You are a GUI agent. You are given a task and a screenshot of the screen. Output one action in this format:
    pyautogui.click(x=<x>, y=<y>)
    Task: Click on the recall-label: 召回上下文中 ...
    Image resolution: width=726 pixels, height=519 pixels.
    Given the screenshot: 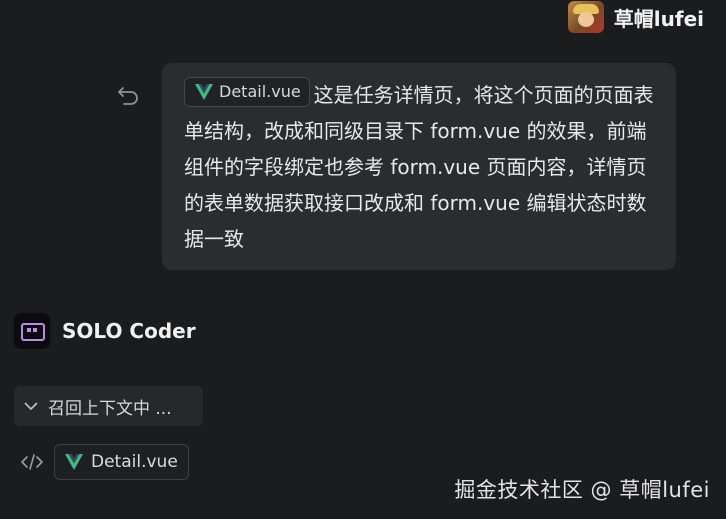 What is the action you would take?
    pyautogui.click(x=110, y=408)
    